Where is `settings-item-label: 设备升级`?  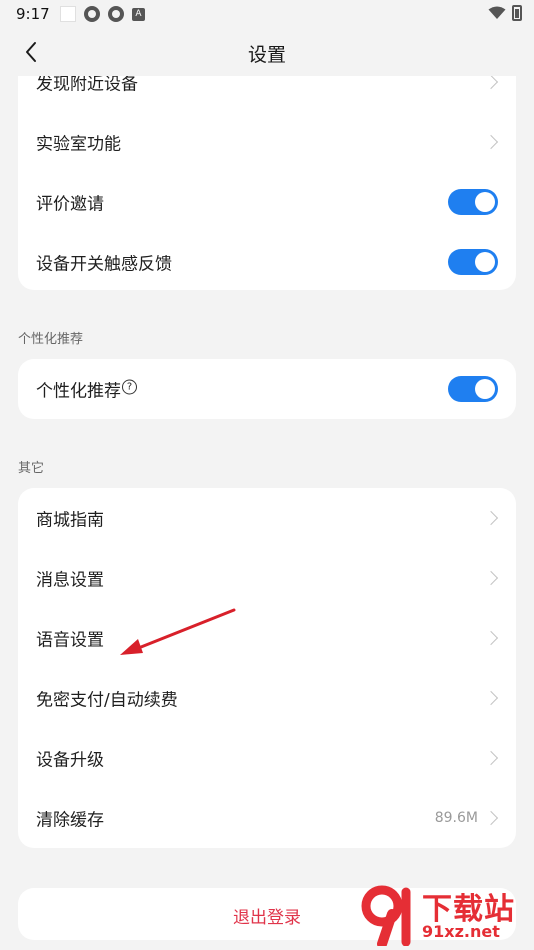
settings-item-label: 设备升级 is located at coordinates (70, 760).